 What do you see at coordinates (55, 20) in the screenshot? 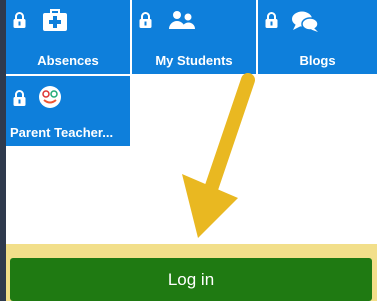
I see `first-aid-kit-icon` at bounding box center [55, 20].